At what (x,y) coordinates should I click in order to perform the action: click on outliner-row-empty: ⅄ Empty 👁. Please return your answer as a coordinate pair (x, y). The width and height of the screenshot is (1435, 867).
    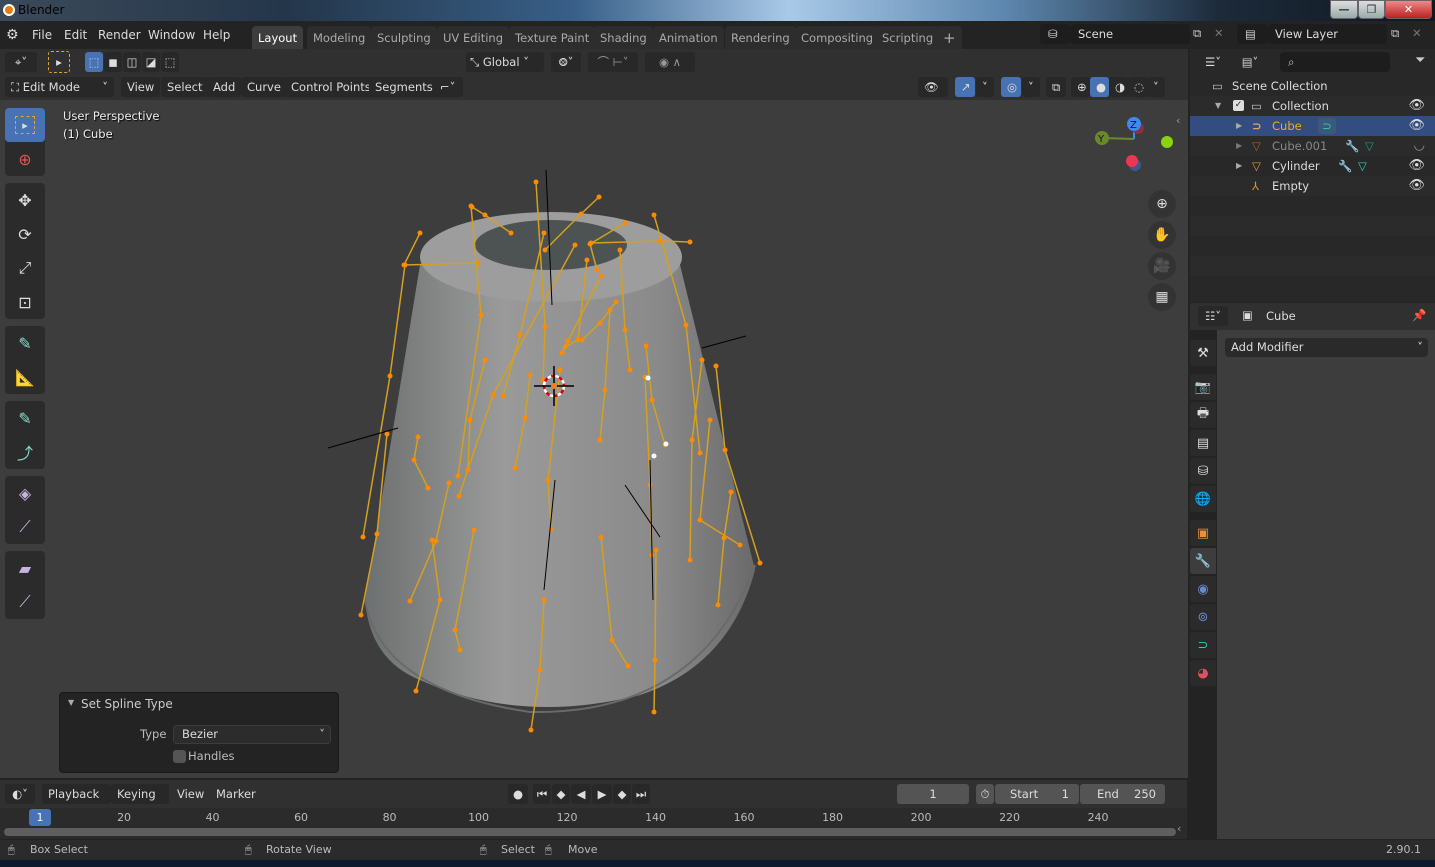
    Looking at the image, I should click on (1312, 186).